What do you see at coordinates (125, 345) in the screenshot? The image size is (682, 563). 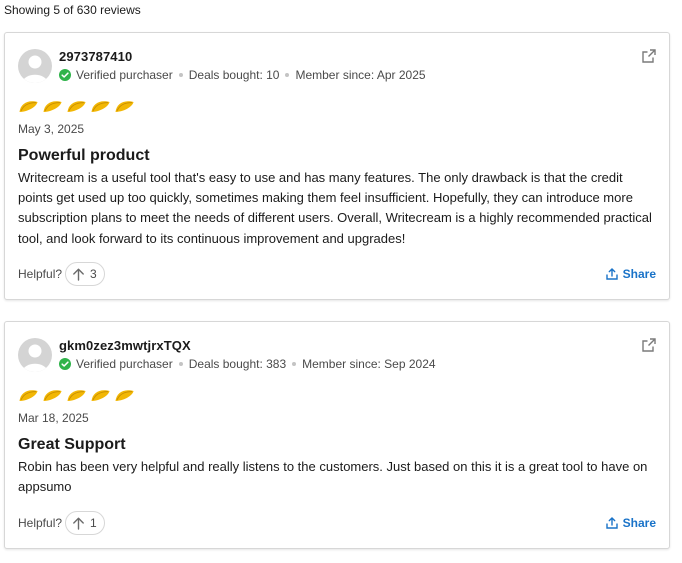 I see `reviewer-username: gkm0zez3mwtjrxTQX` at bounding box center [125, 345].